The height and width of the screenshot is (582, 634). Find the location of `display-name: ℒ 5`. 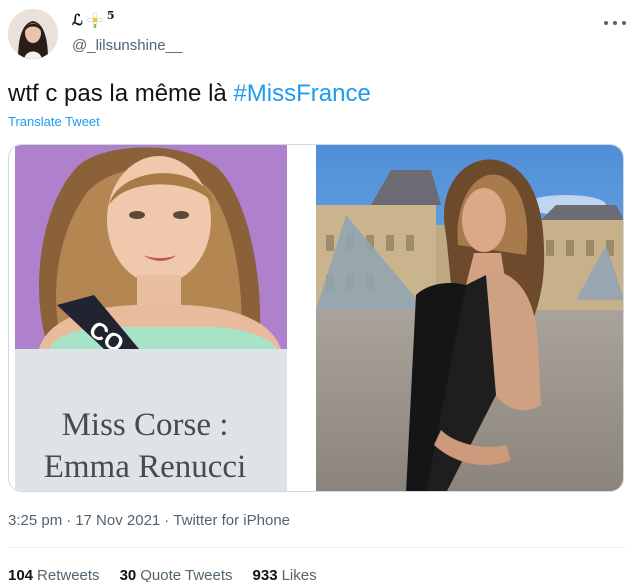

display-name: ℒ 5 is located at coordinates (93, 19).